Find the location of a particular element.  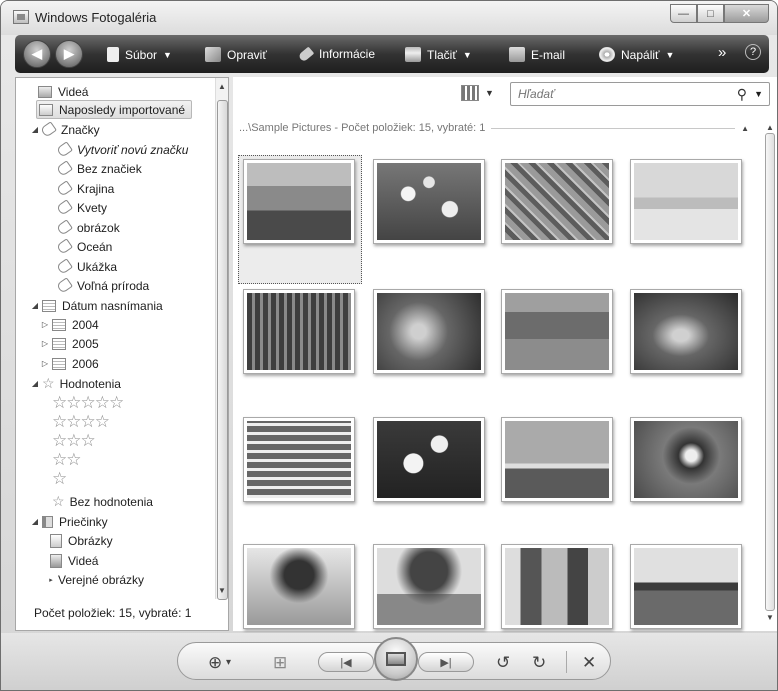

email-icon is located at coordinates (517, 54).